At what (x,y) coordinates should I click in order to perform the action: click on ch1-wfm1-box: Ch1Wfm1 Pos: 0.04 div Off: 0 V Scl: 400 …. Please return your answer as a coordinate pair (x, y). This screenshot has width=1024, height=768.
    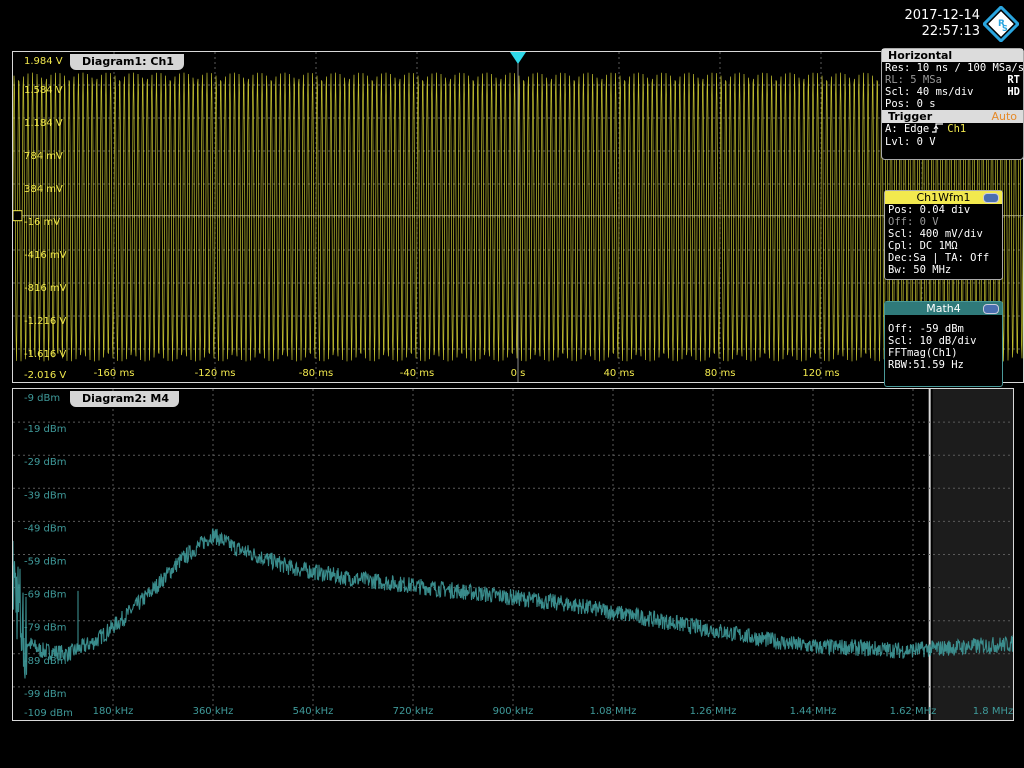
    Looking at the image, I should click on (943, 235).